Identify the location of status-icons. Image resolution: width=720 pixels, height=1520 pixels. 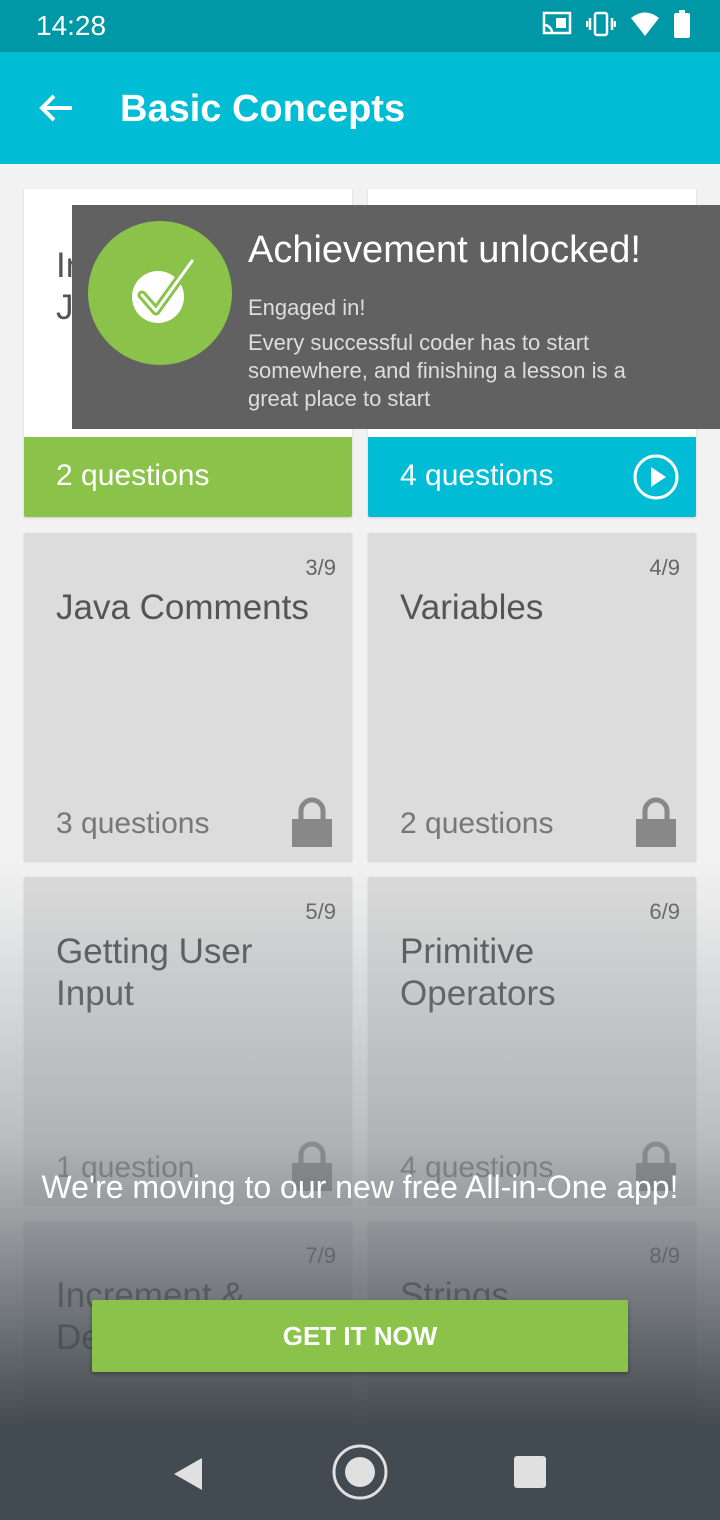
(616, 24).